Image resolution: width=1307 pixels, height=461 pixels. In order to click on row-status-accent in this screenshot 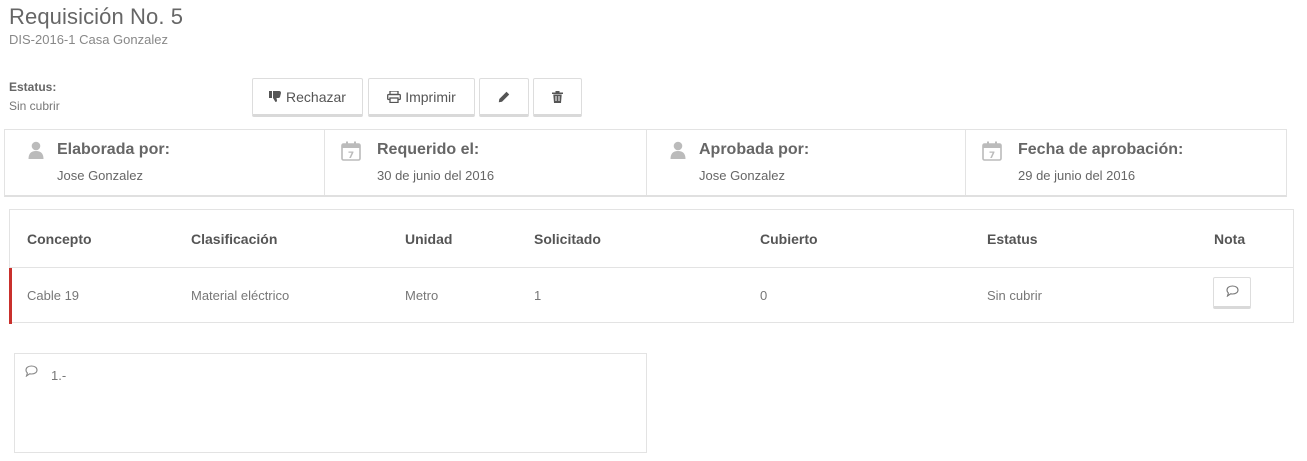, I will do `click(10, 296)`.